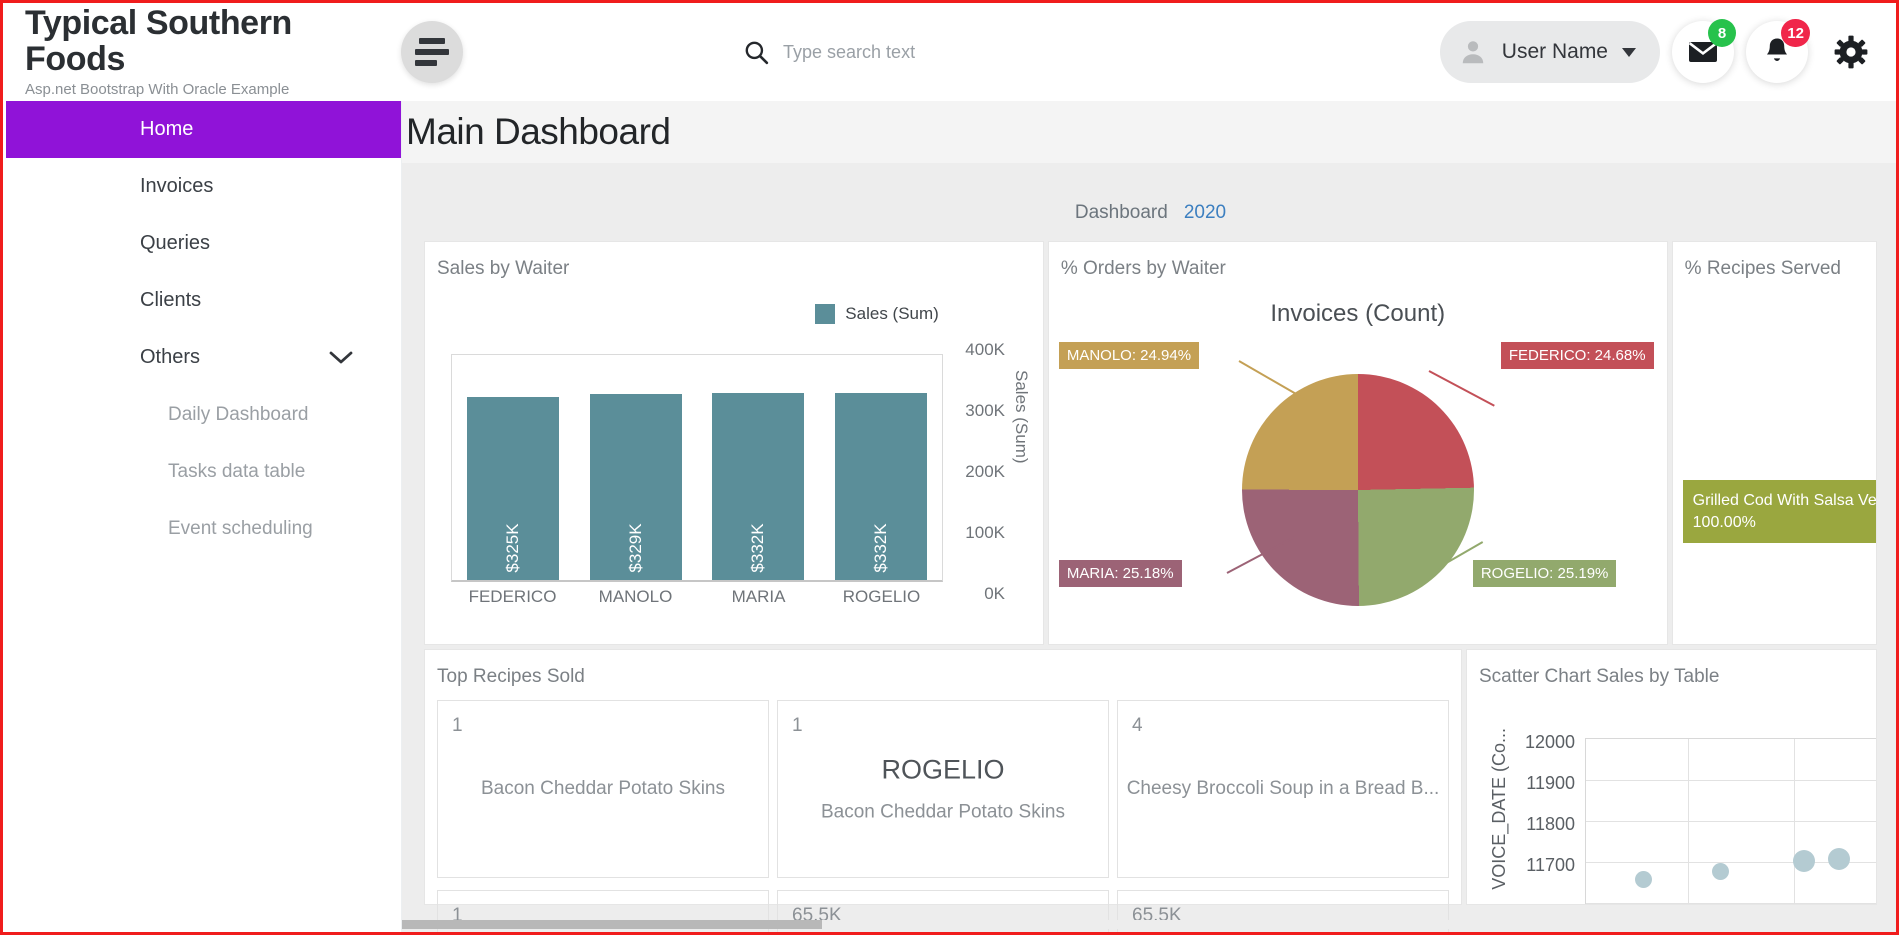 This screenshot has width=1899, height=935. What do you see at coordinates (432, 52) in the screenshot?
I see `hamburger-icon` at bounding box center [432, 52].